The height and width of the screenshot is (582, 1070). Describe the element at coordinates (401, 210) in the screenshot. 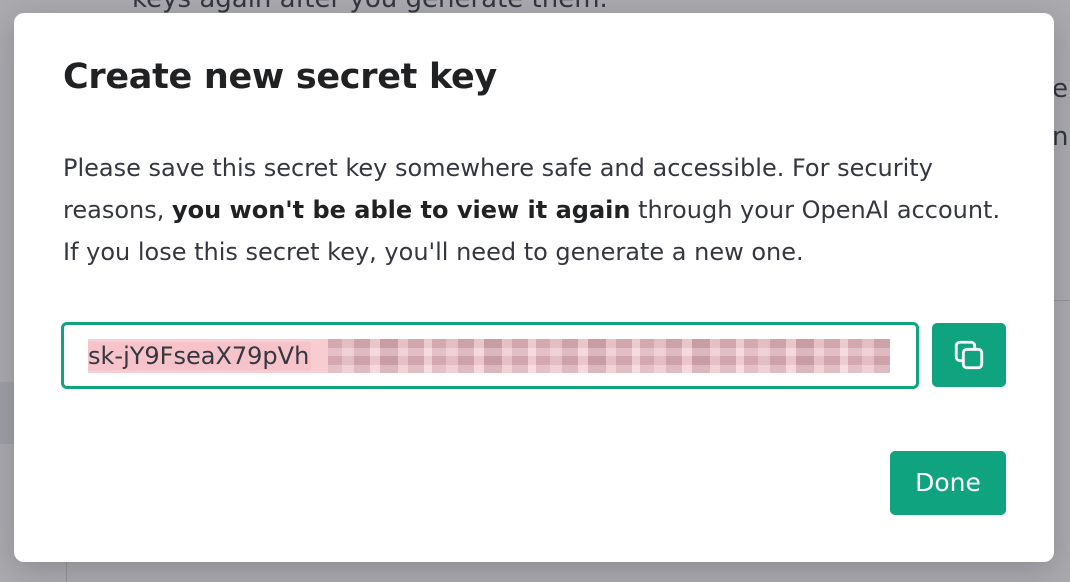

I see `description-emphasis: you won't be able to view it again` at that location.